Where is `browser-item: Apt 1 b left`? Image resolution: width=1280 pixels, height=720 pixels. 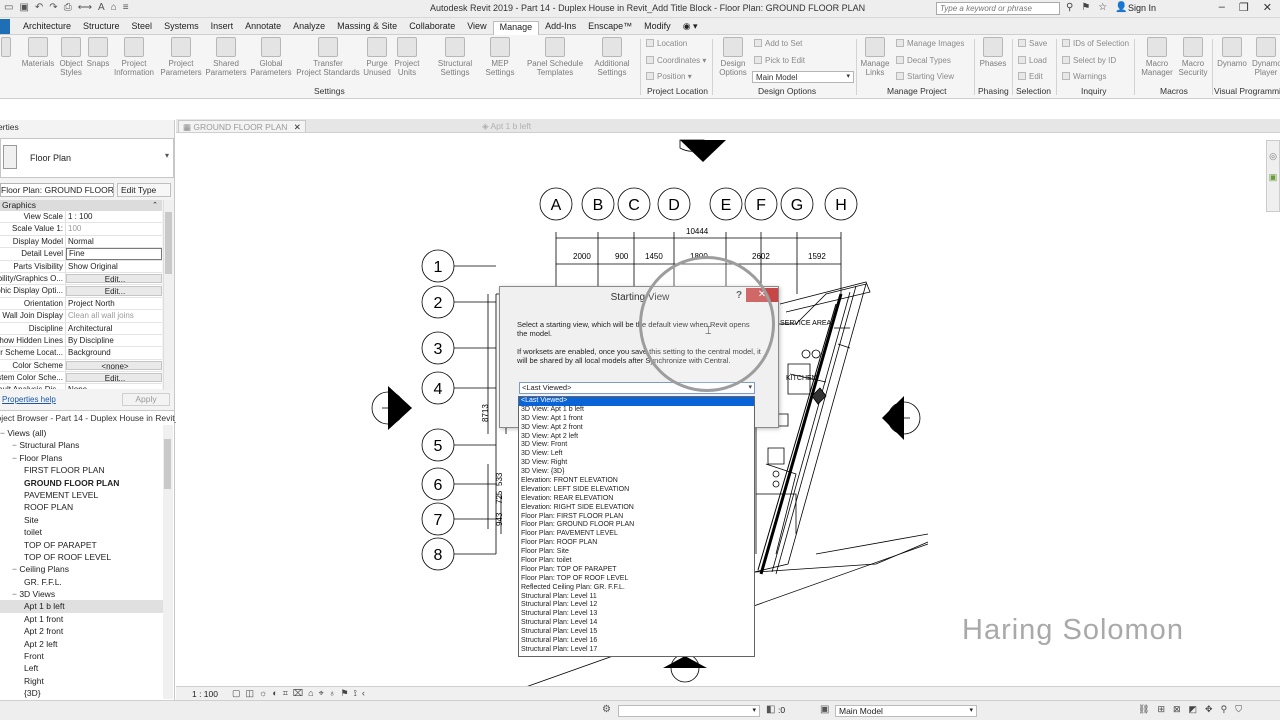 browser-item: Apt 1 b left is located at coordinates (81, 606).